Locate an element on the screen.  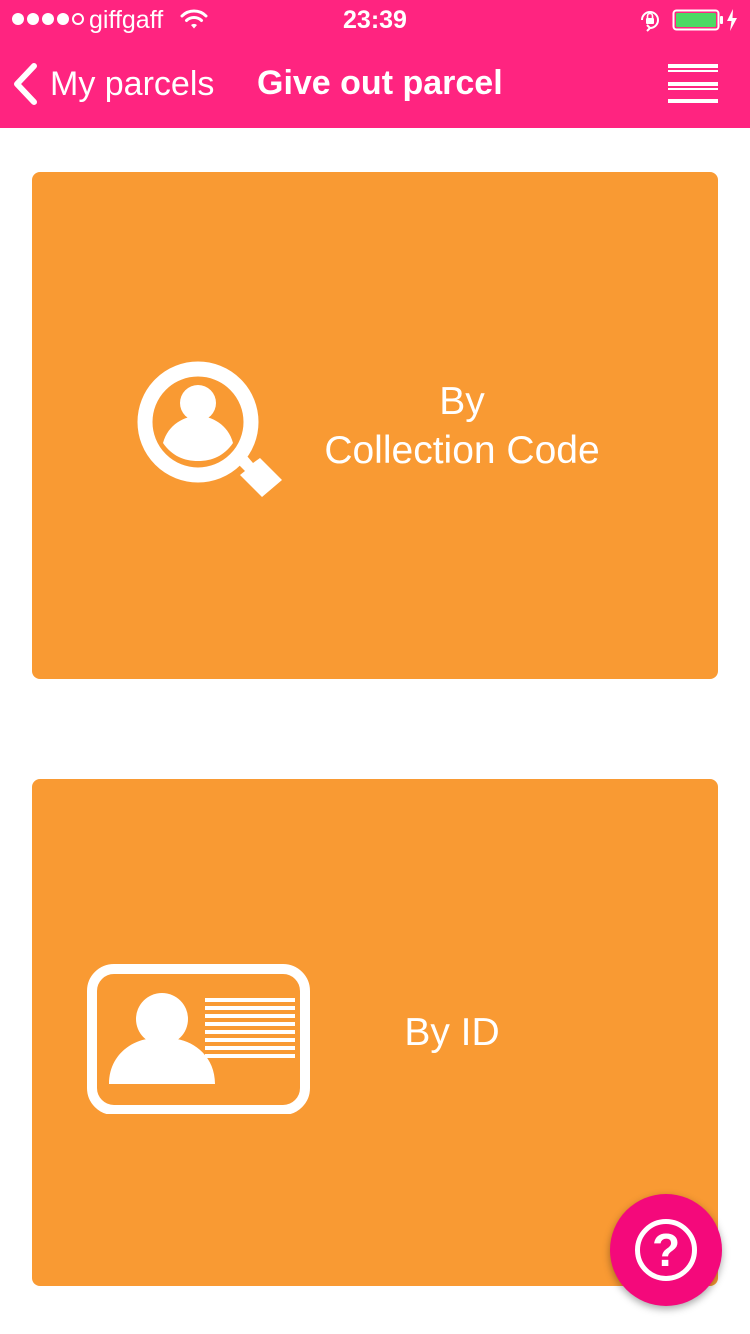
help-button: ? is located at coordinates (666, 1250).